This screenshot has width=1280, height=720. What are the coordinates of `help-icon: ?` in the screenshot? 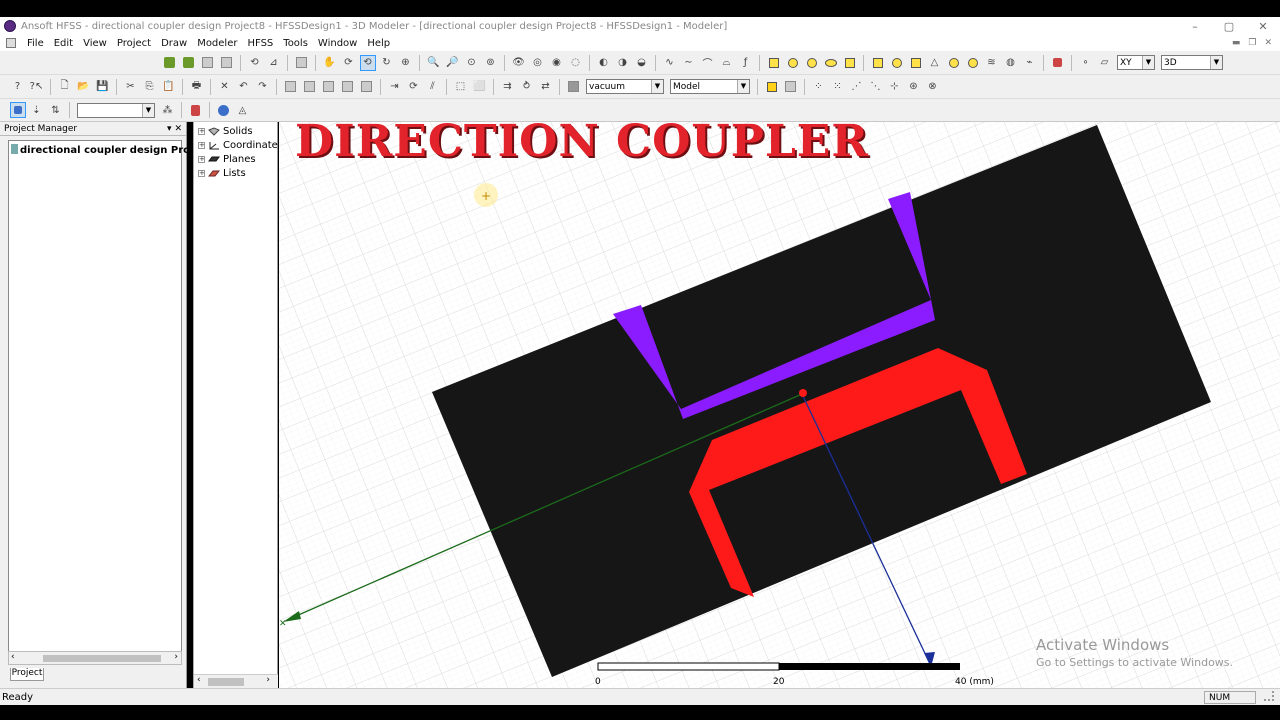 It's located at (18, 87).